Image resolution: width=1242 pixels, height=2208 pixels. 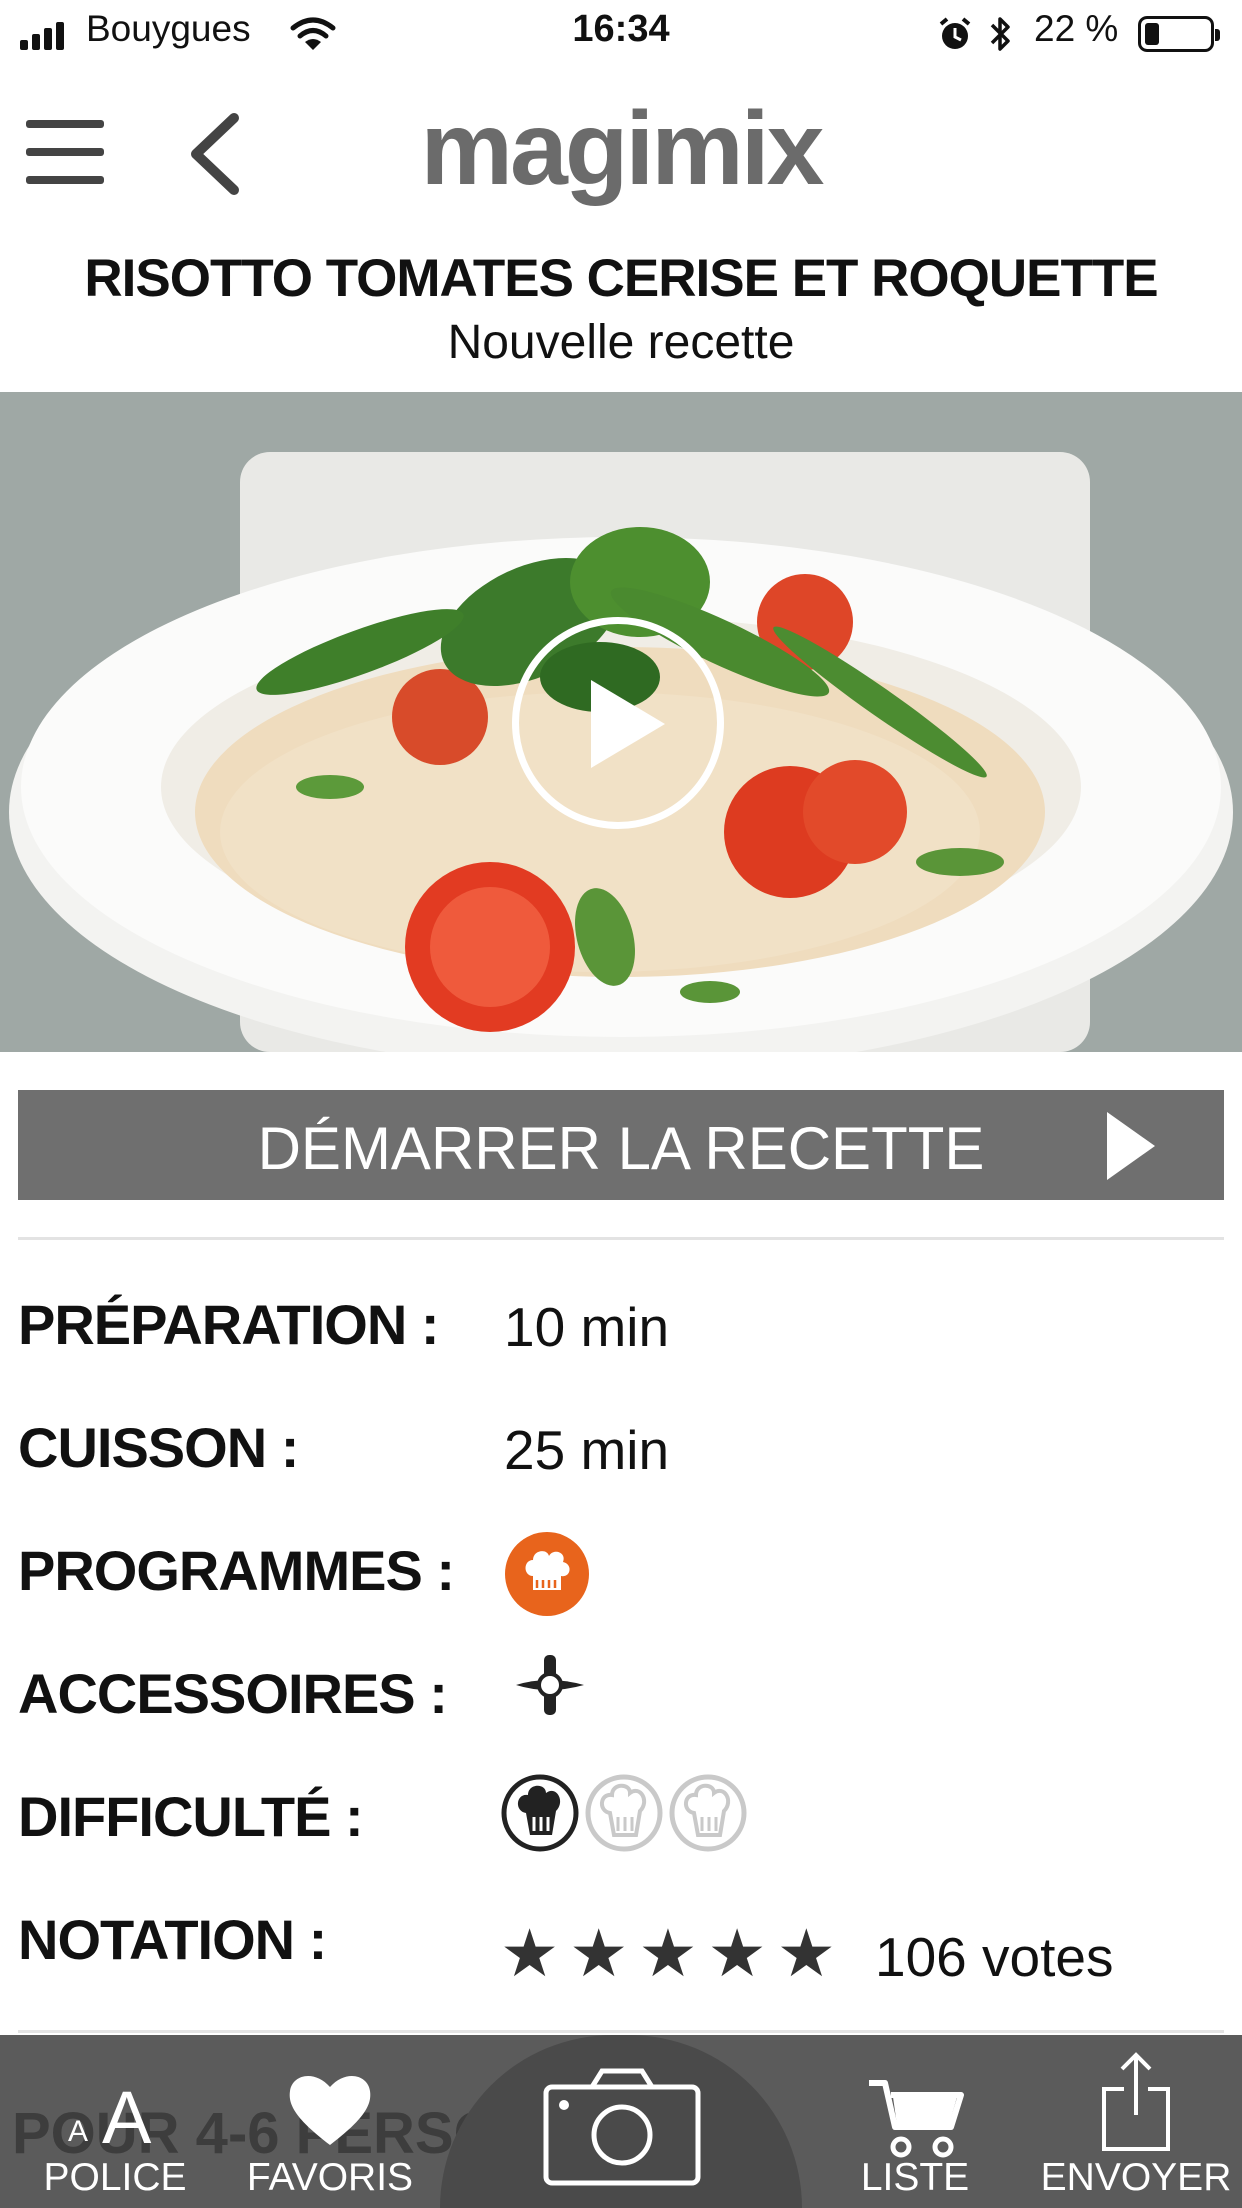 What do you see at coordinates (1179, 34) in the screenshot?
I see `battery-icon` at bounding box center [1179, 34].